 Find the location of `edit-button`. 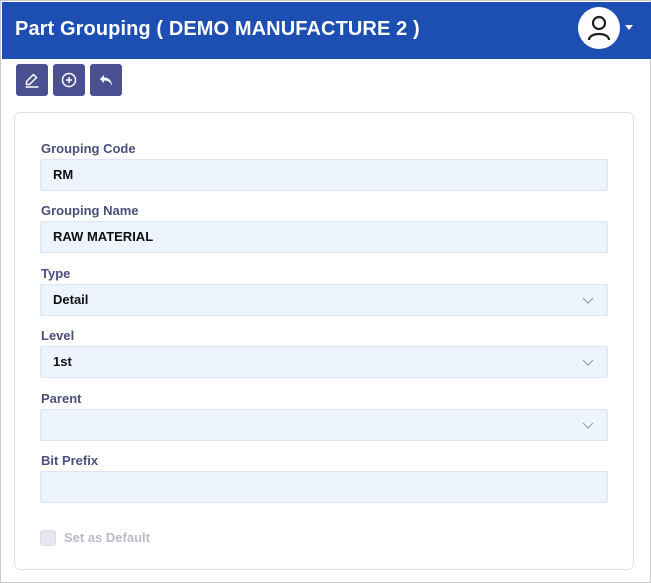

edit-button is located at coordinates (32, 80).